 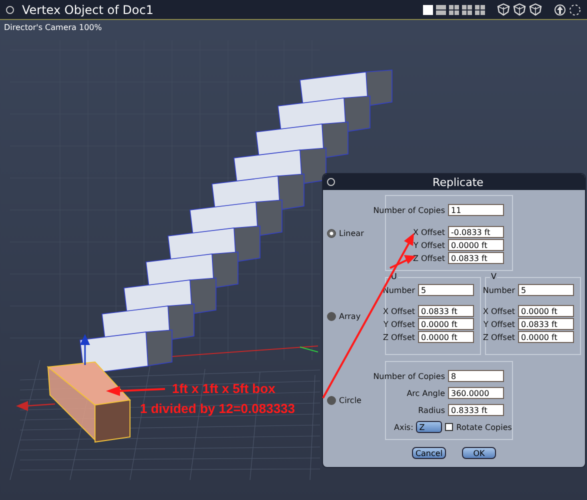 I want to click on window-title: Vertex Object of Doc1, so click(x=88, y=9).